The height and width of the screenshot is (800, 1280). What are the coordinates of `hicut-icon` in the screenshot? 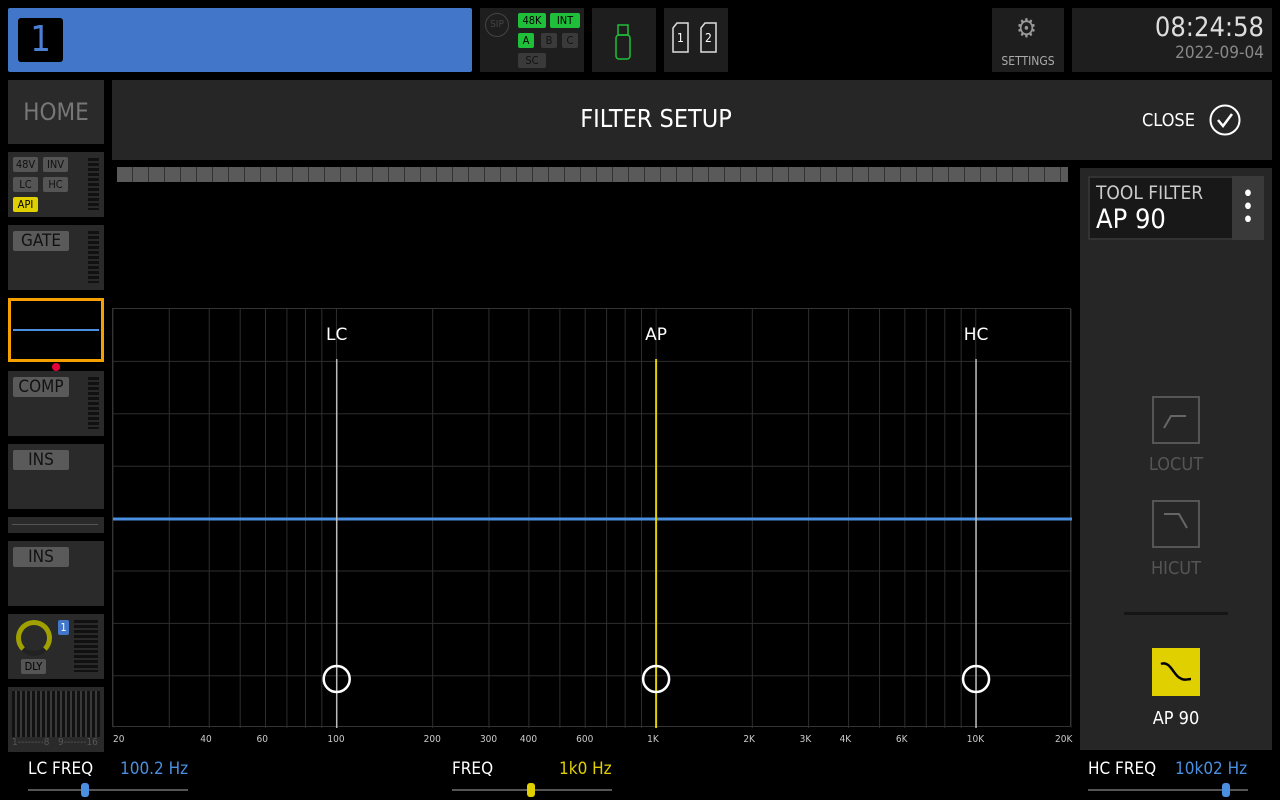 It's located at (1176, 521).